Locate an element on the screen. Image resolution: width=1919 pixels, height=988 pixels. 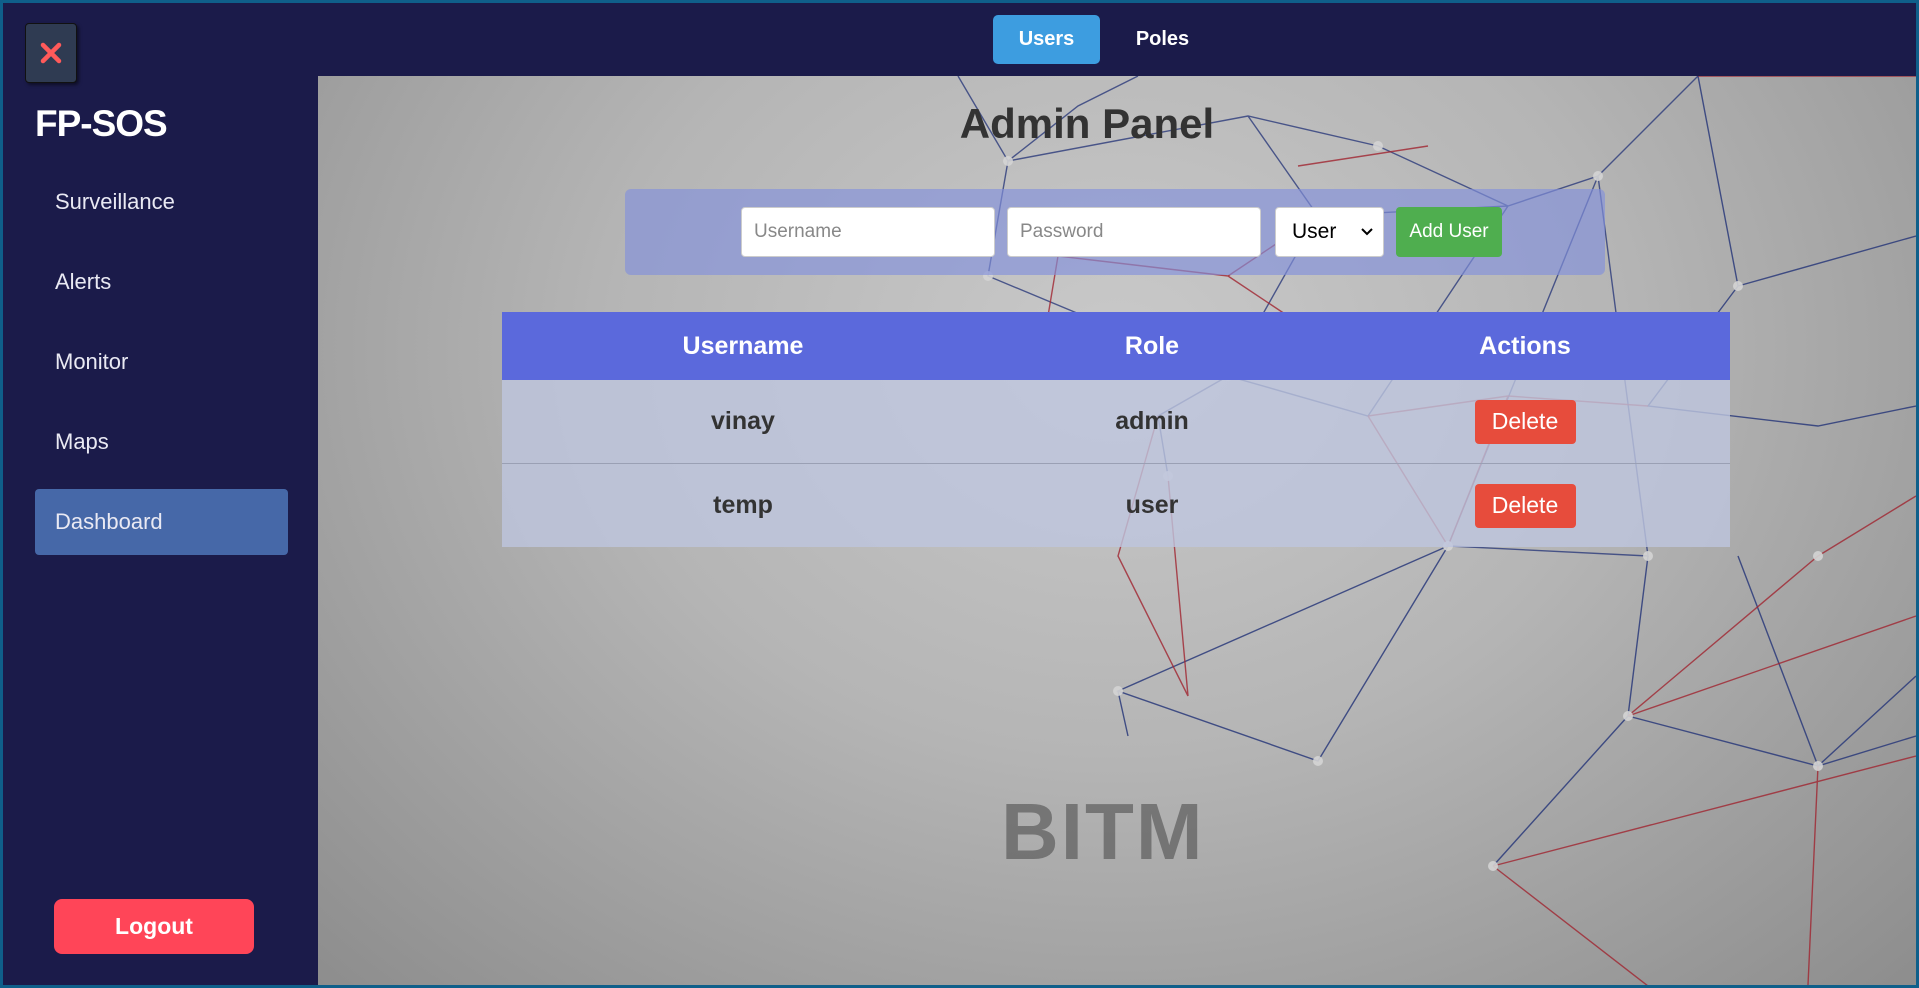
password-input is located at coordinates (1134, 232).